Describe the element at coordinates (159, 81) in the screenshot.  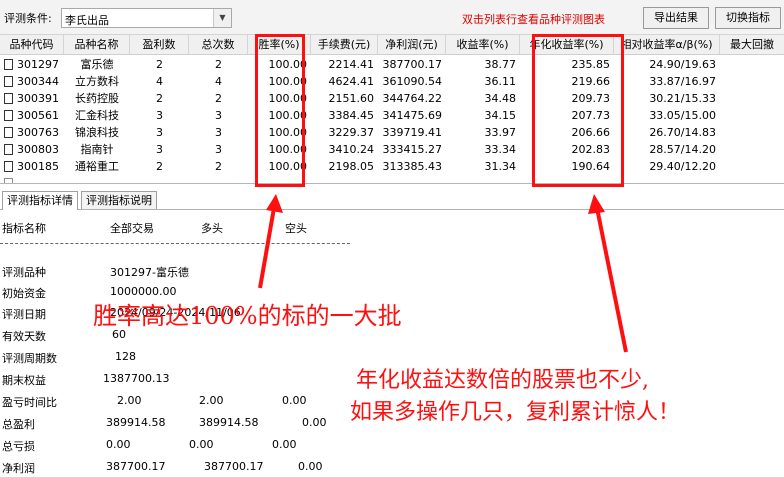
I see `wins-cell: 4` at that location.